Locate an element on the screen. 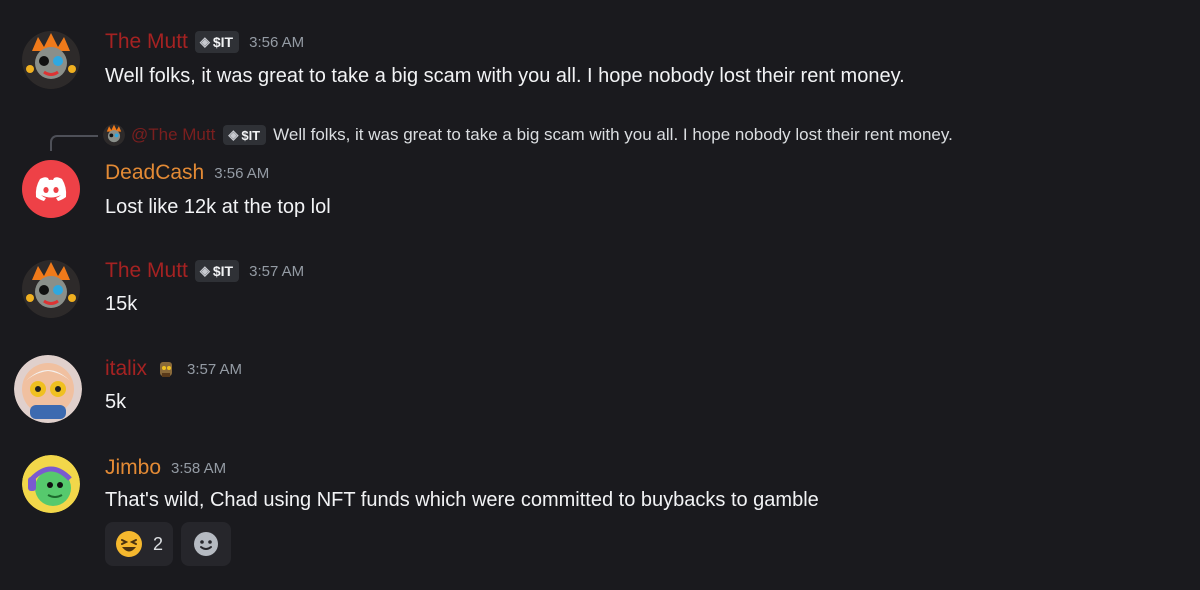 This screenshot has height=590, width=1200. role-icon is located at coordinates (166, 369).